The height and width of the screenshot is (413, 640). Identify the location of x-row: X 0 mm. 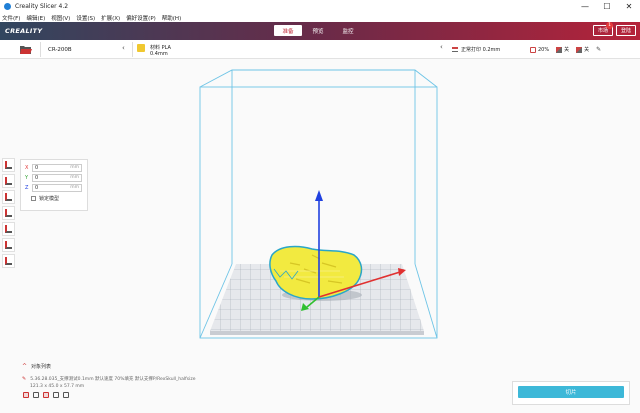
(54, 167).